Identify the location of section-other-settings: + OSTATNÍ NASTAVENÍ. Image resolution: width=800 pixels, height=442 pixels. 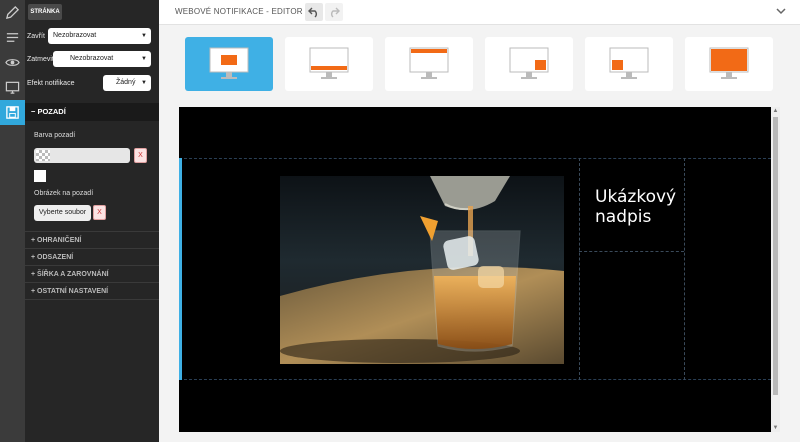
(92, 291).